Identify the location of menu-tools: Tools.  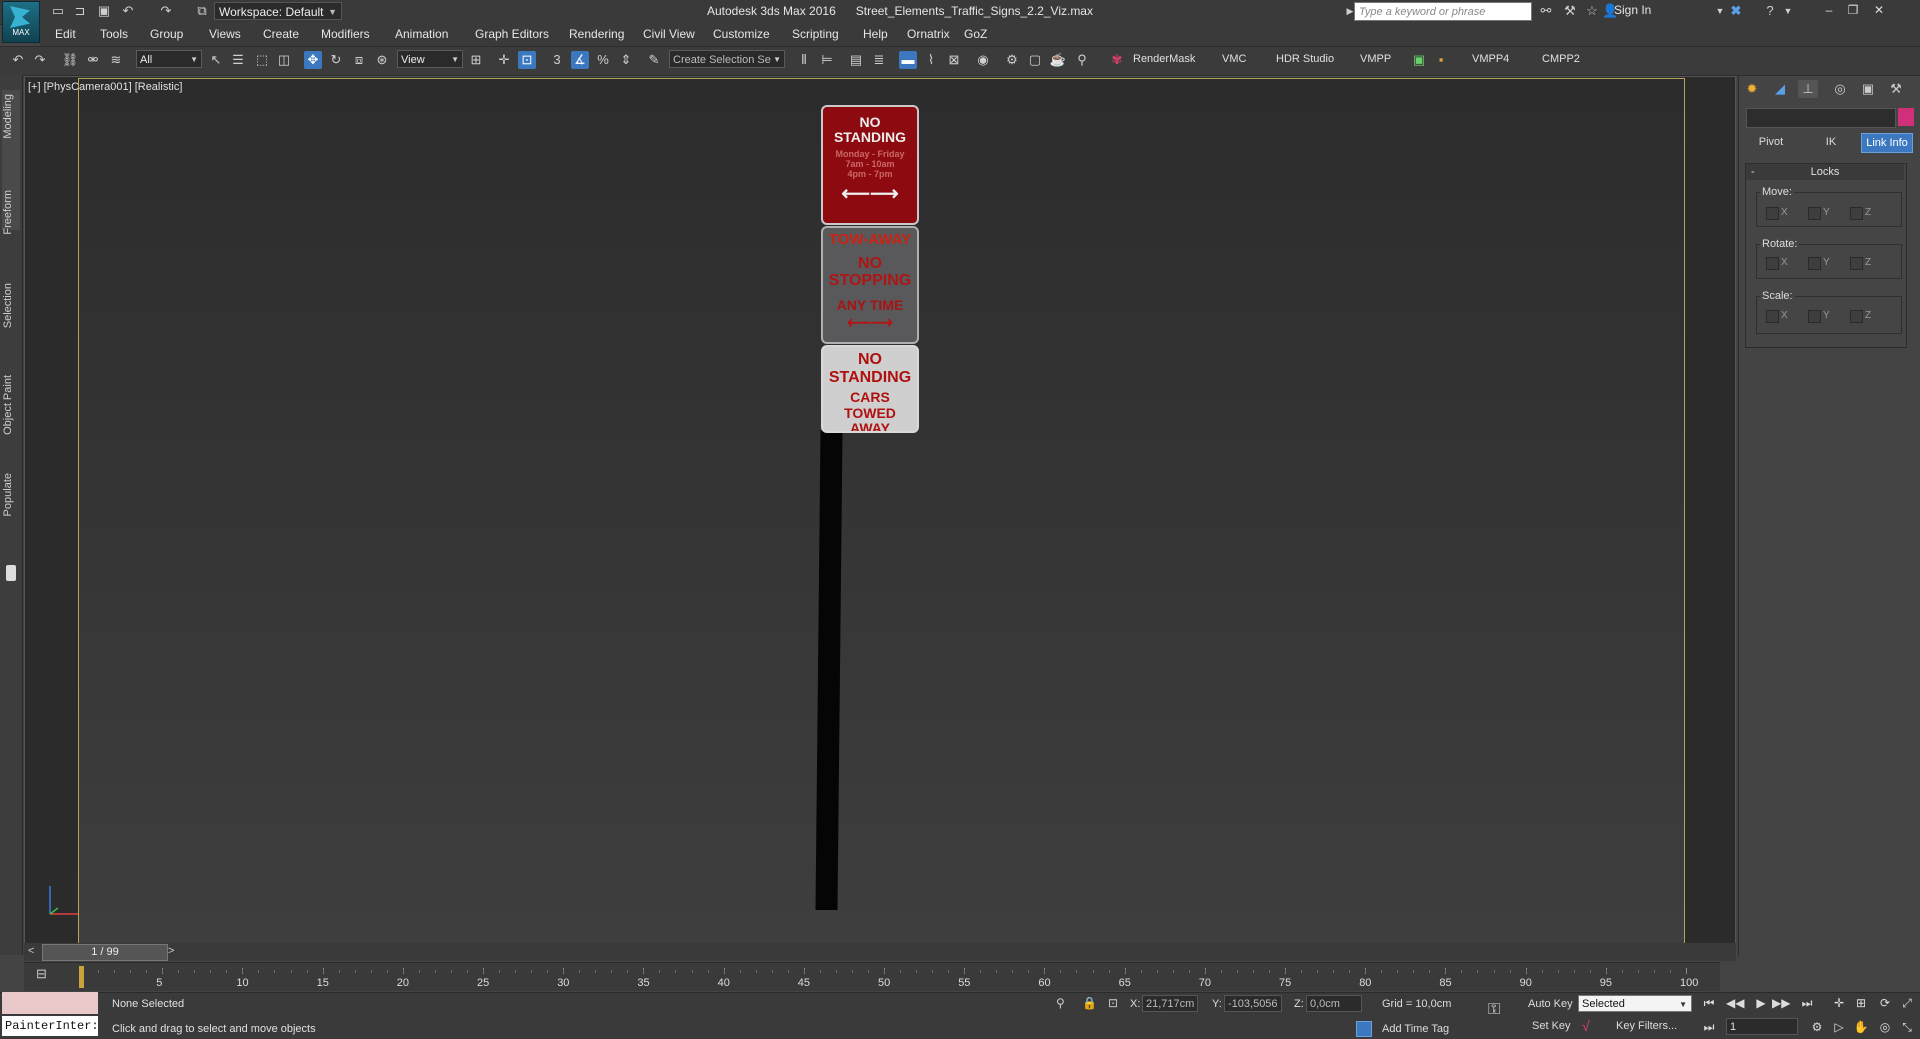
(114, 34).